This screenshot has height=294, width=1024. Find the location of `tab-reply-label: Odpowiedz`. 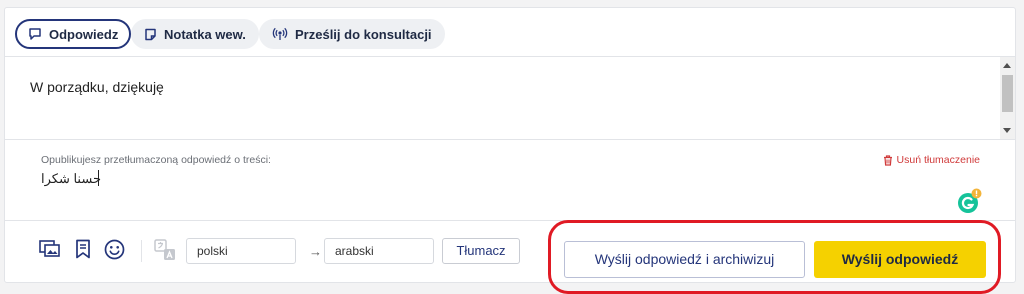

tab-reply-label: Odpowiedz is located at coordinates (84, 34).